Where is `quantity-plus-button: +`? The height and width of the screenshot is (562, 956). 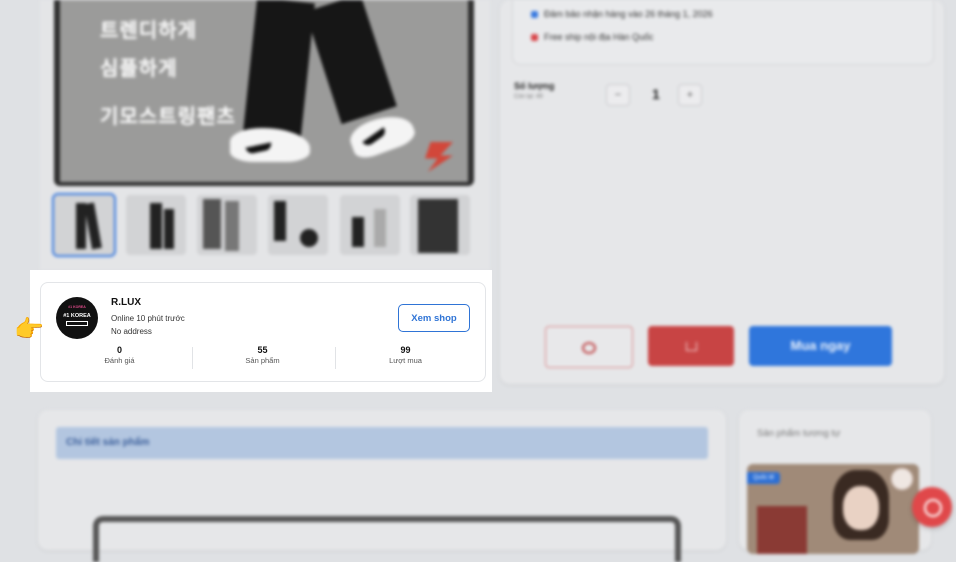 quantity-plus-button: + is located at coordinates (690, 95).